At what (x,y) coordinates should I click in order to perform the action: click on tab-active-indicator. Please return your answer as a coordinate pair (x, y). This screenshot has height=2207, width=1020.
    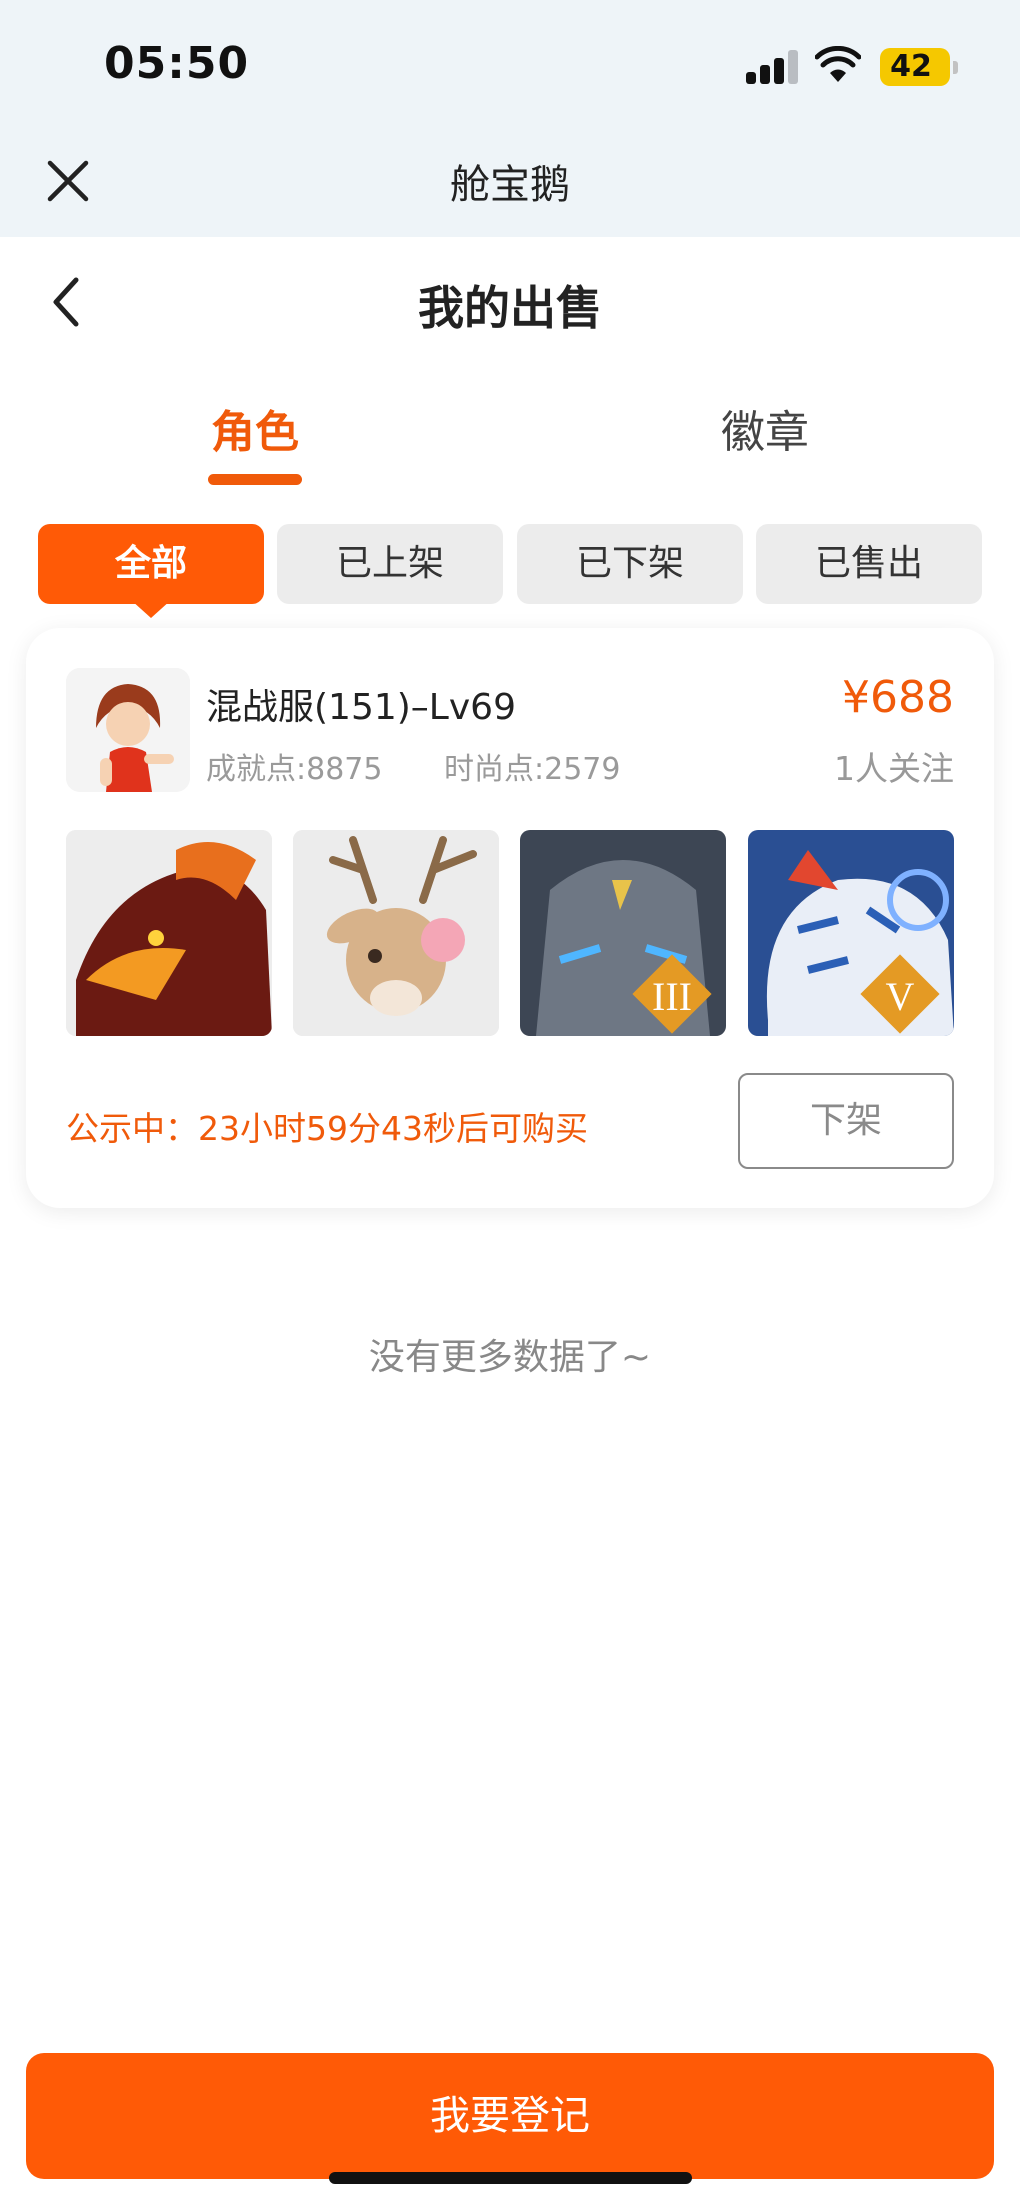
    Looking at the image, I should click on (255, 479).